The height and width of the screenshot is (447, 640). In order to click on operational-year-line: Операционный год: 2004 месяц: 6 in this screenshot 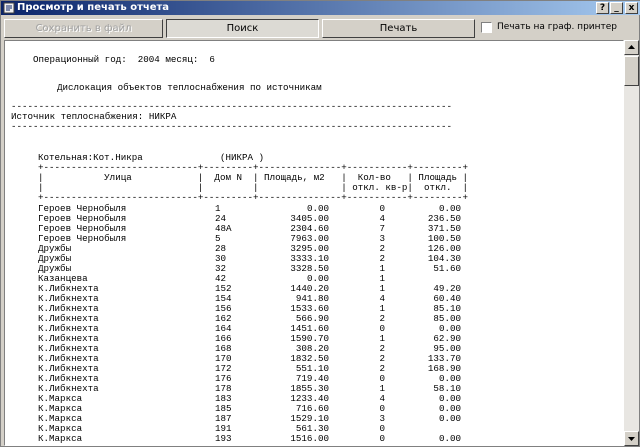, I will do `click(124, 59)`.